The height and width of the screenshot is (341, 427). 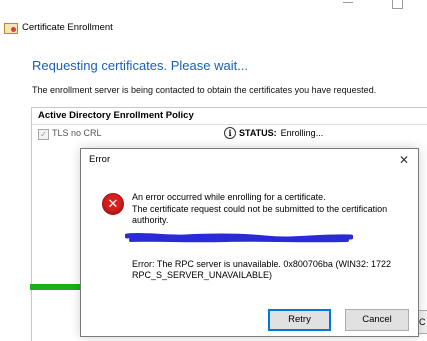 I want to click on retry-button: Retry, so click(x=299, y=320).